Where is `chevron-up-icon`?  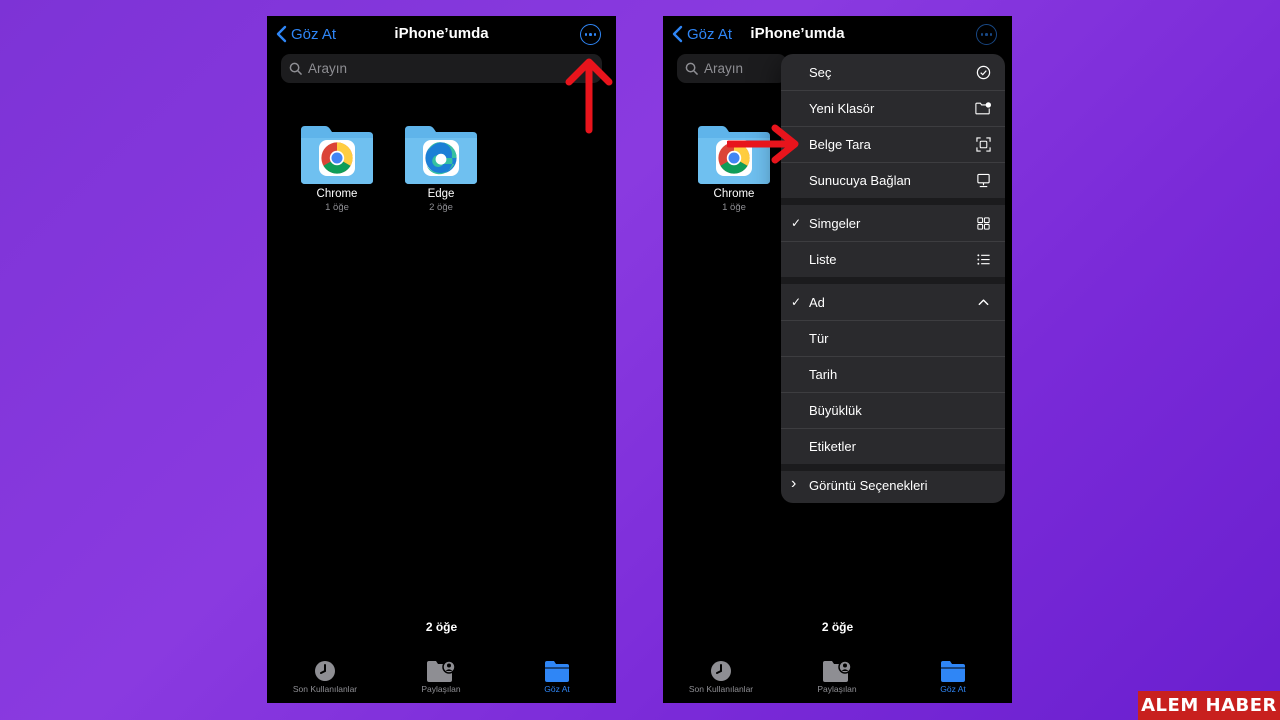
chevron-up-icon is located at coordinates (983, 301).